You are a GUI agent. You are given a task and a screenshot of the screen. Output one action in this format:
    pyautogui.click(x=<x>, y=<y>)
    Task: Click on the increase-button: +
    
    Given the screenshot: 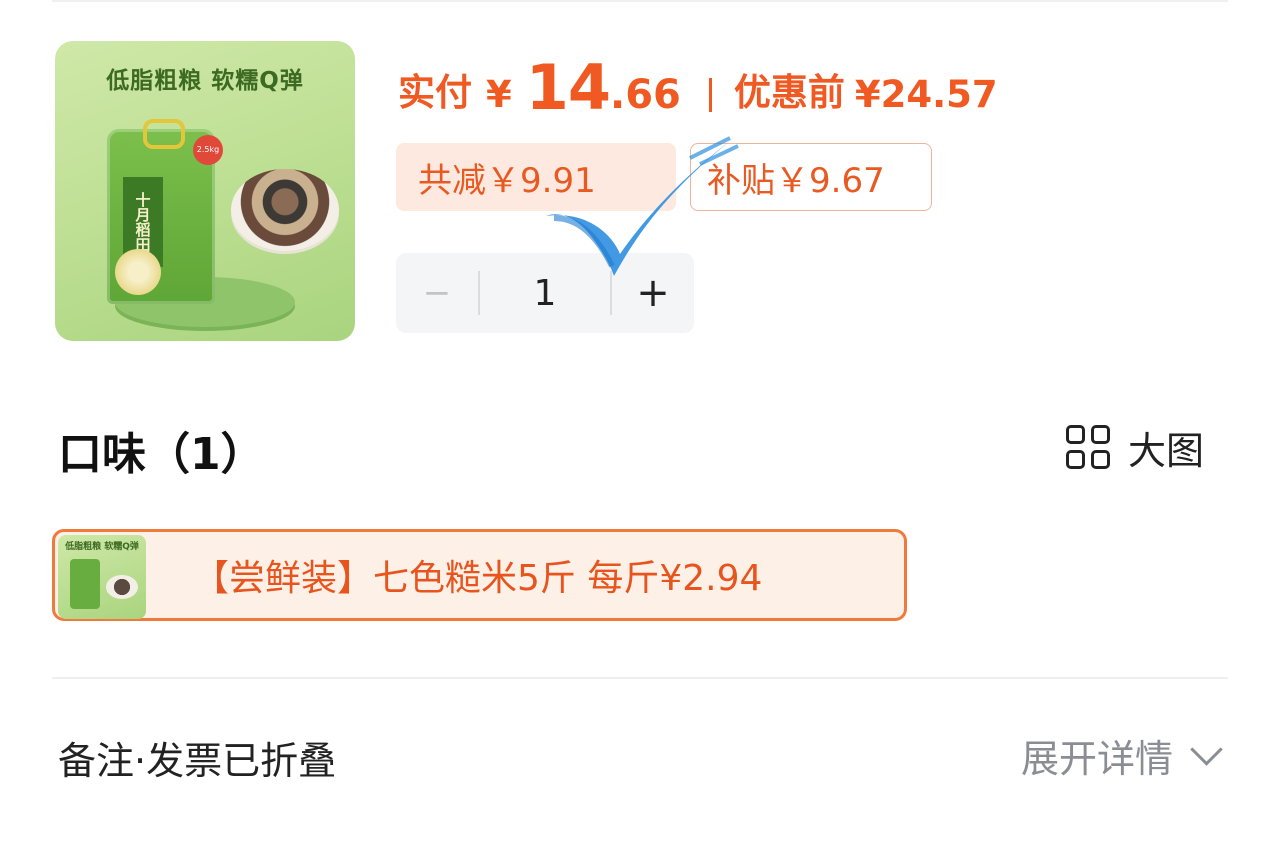 What is the action you would take?
    pyautogui.click(x=653, y=293)
    